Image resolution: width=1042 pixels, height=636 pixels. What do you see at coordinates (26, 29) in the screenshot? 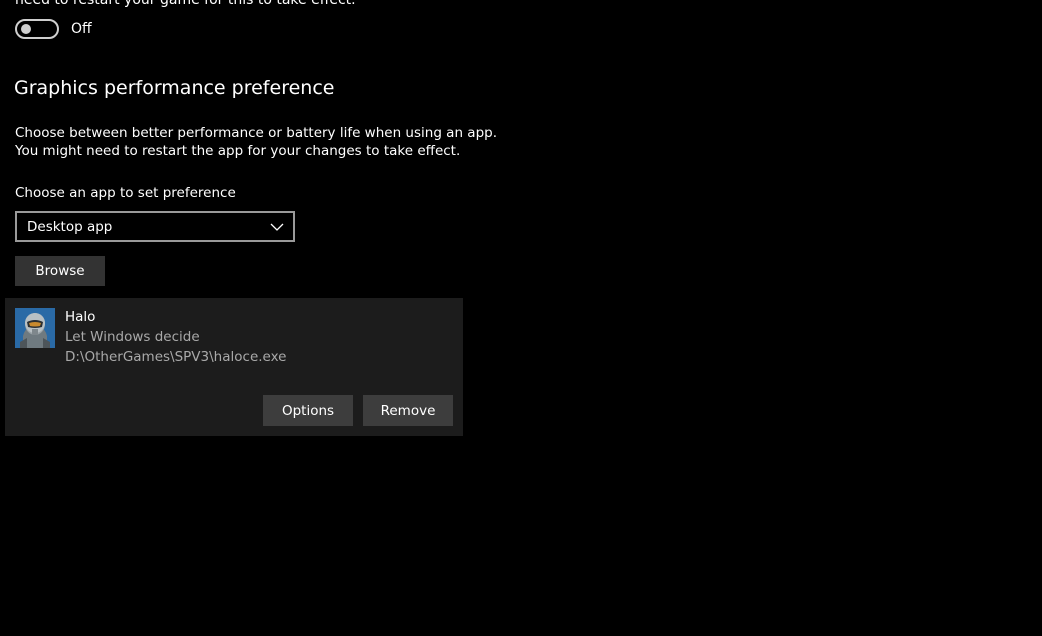
I see `toggle-knob` at bounding box center [26, 29].